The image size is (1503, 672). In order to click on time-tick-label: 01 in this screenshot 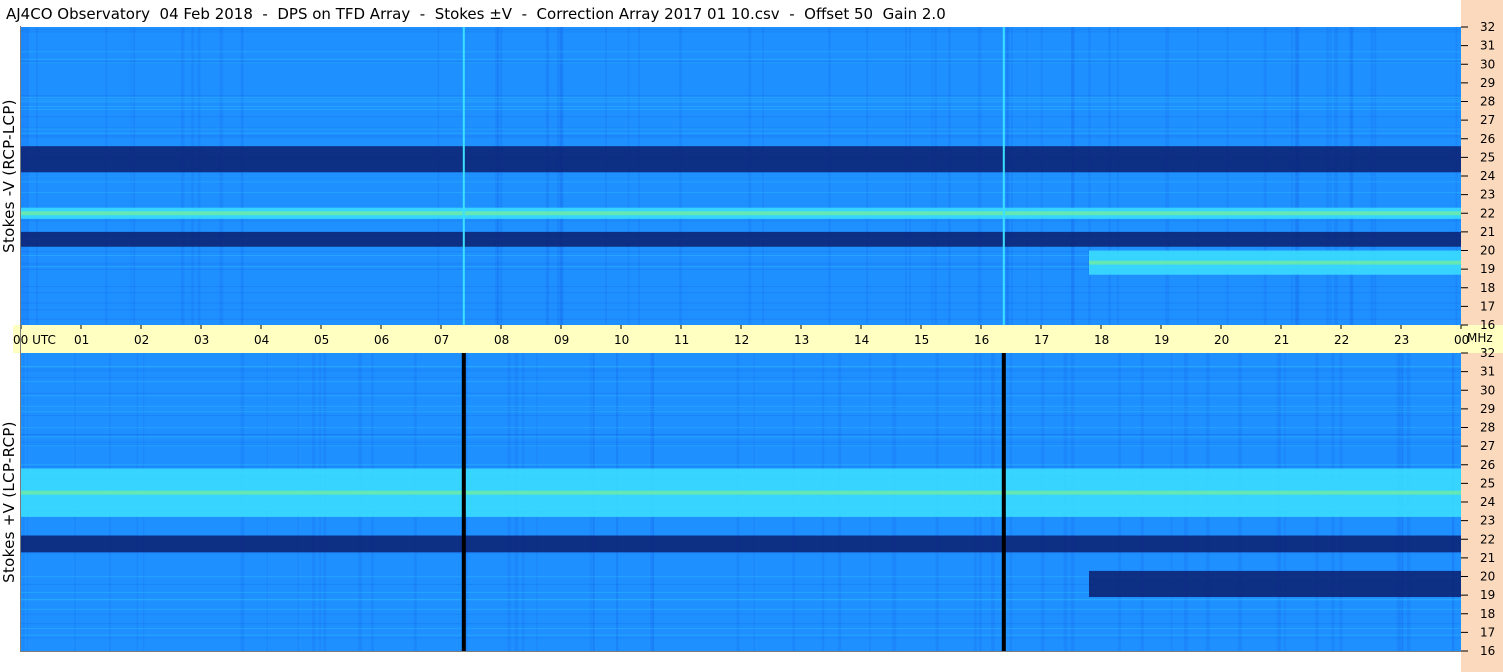, I will do `click(81, 340)`.